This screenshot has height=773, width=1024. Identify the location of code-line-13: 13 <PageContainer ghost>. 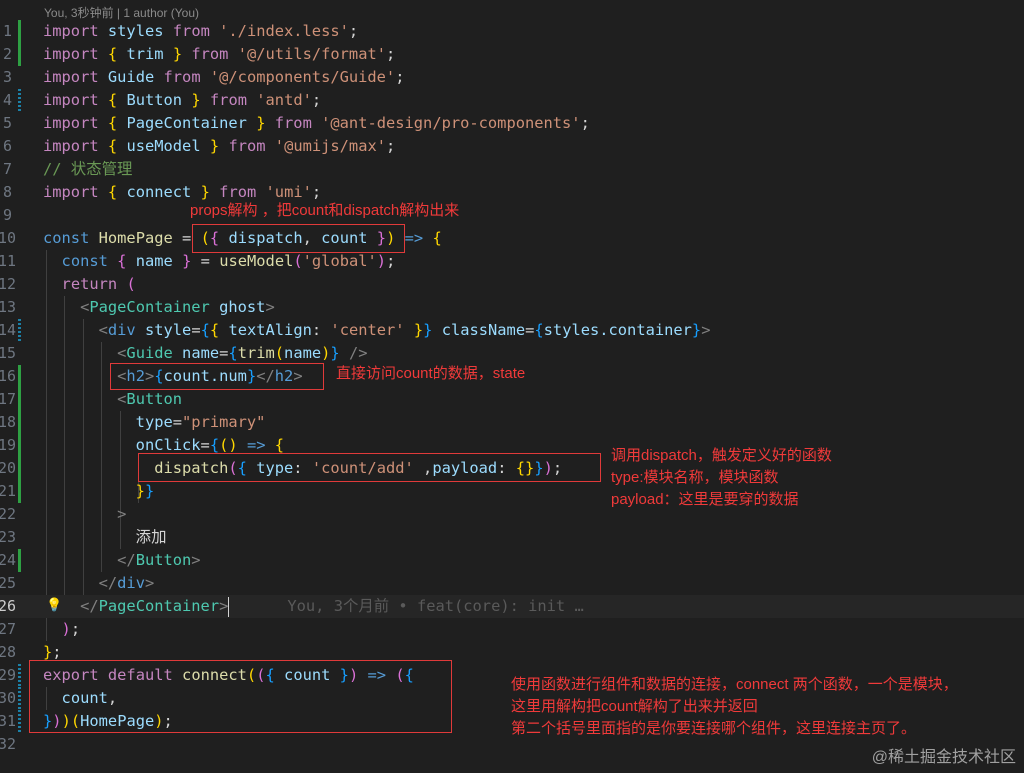
(512, 307).